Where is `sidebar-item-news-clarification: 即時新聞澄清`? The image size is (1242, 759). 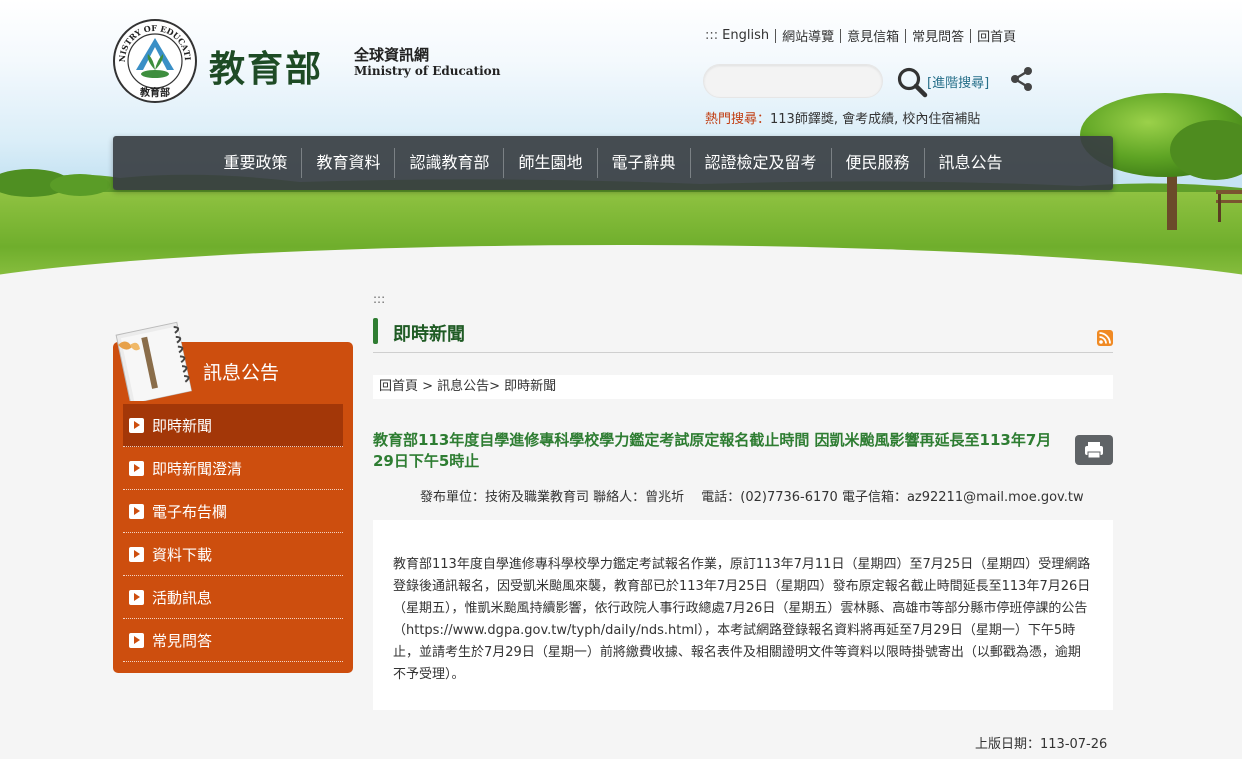 sidebar-item-news-clarification: 即時新聞澄清 is located at coordinates (233, 468).